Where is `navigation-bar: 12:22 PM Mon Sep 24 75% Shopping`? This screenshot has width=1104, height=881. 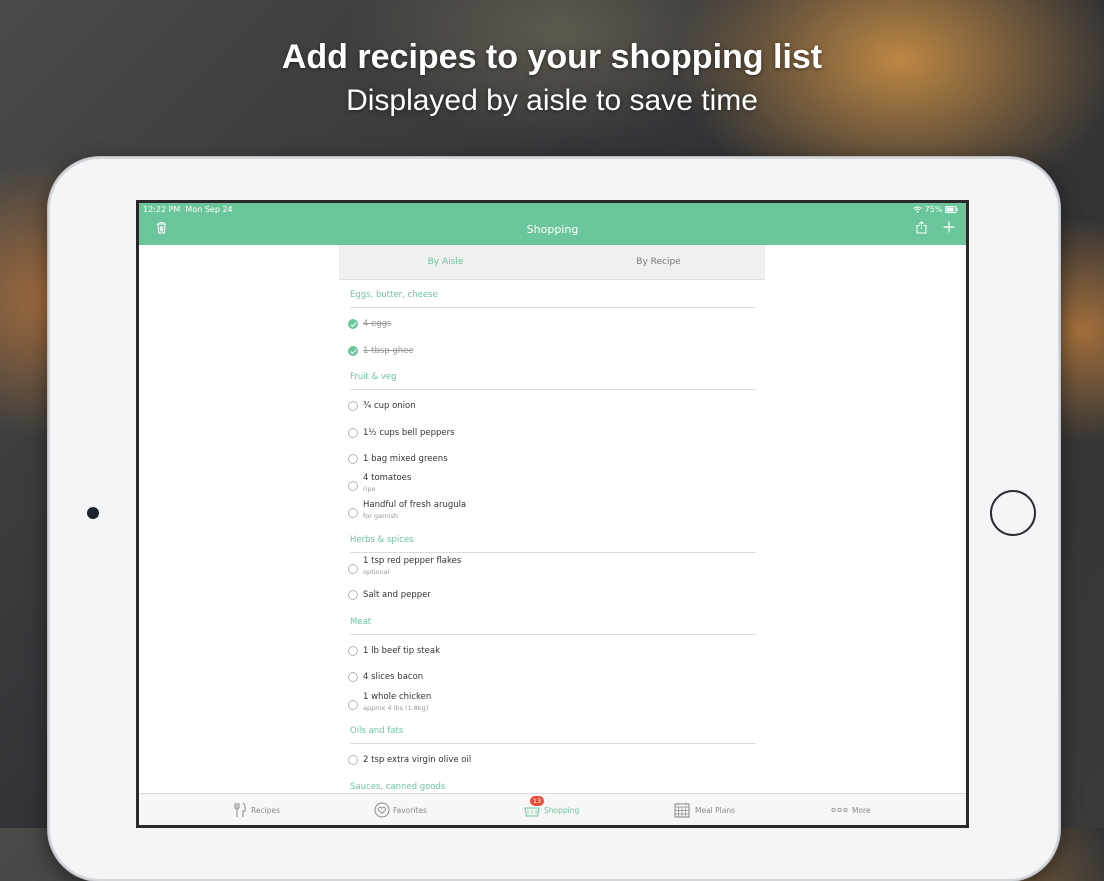
navigation-bar: 12:22 PM Mon Sep 24 75% Shopping is located at coordinates (552, 224).